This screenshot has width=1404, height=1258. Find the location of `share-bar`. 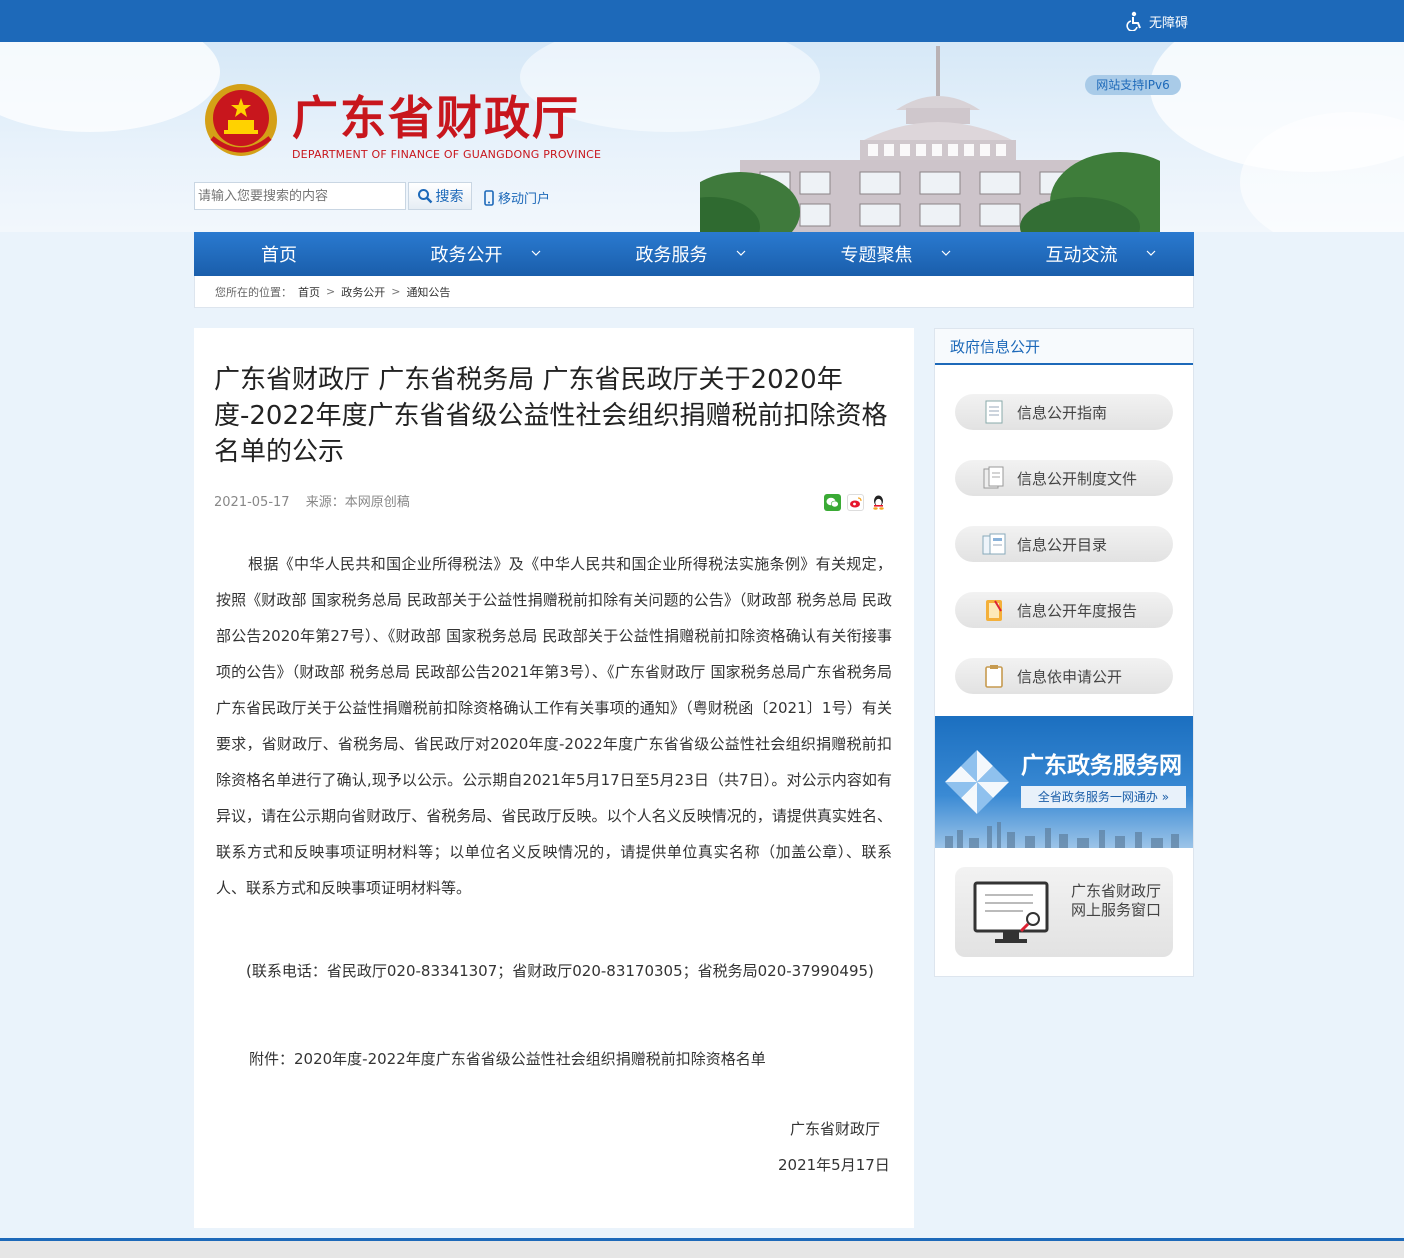

share-bar is located at coordinates (855, 502).